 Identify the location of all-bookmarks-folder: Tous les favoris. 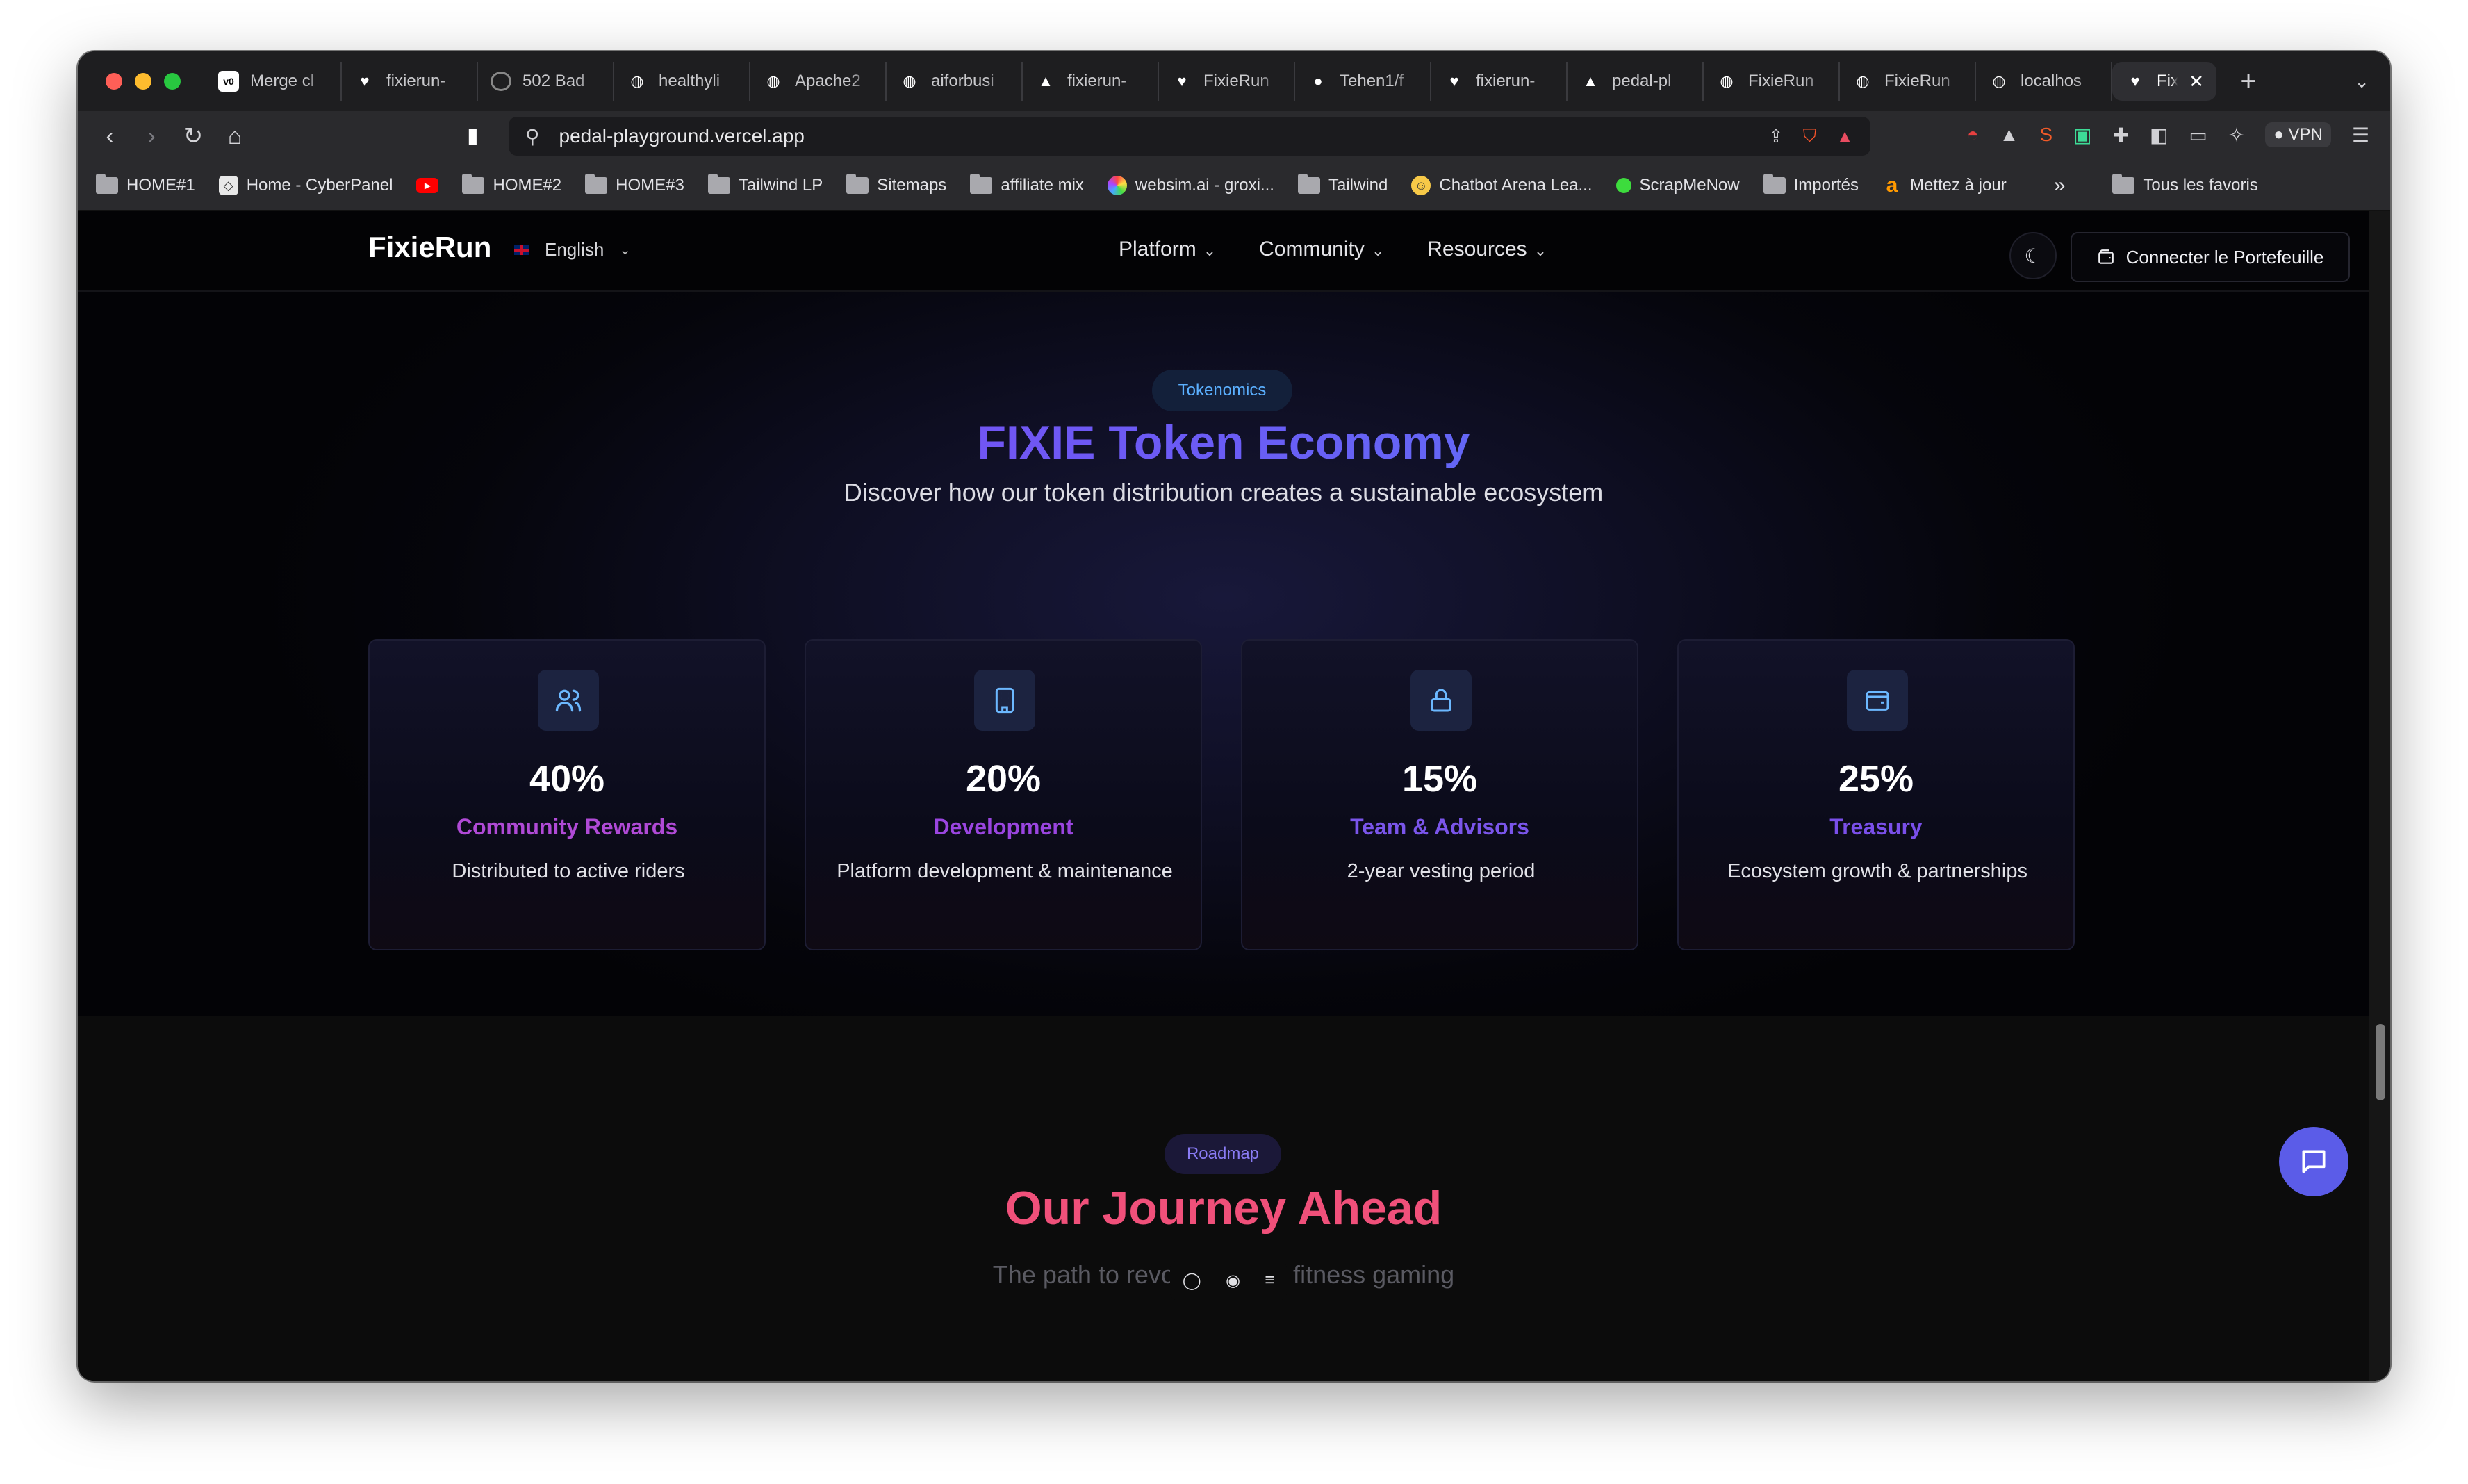
(2185, 184).